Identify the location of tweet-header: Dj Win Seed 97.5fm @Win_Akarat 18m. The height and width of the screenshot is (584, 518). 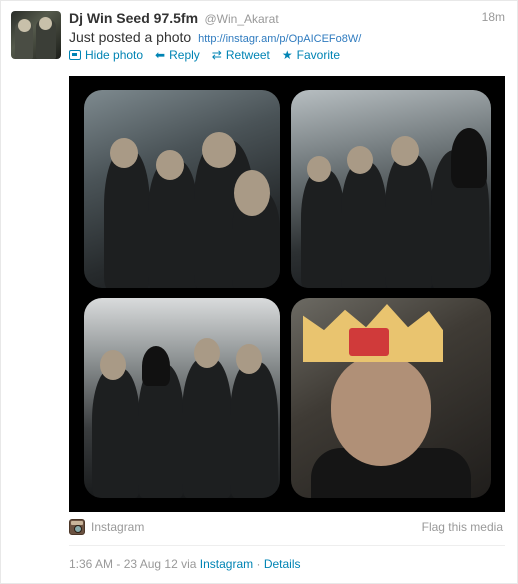
(289, 20).